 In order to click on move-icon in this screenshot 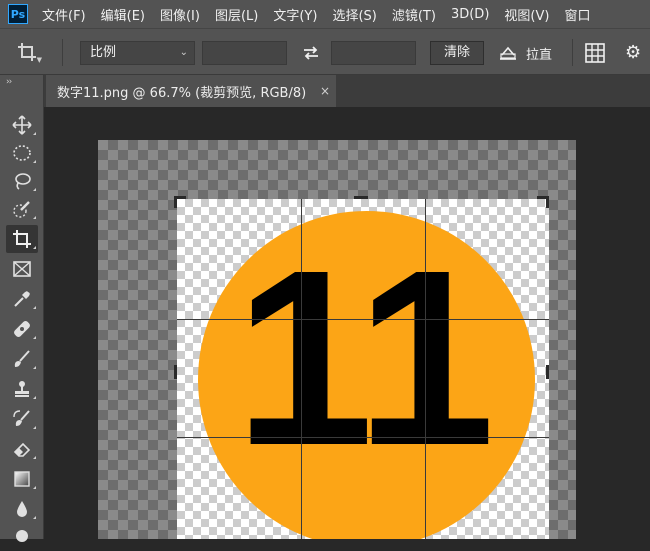, I will do `click(22, 125)`.